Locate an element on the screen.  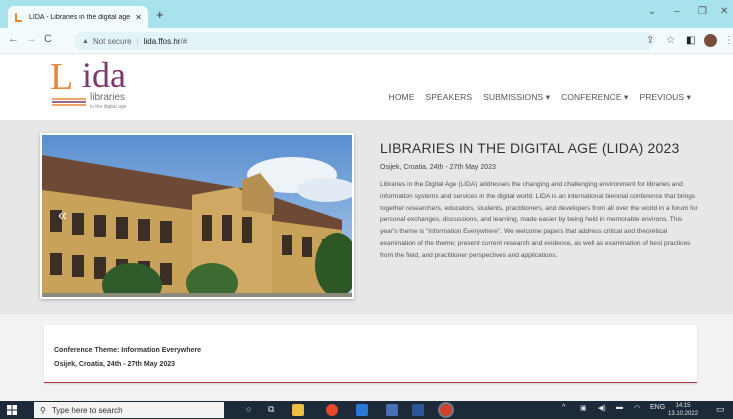
wifi-icon: ◠ is located at coordinates (637, 408).